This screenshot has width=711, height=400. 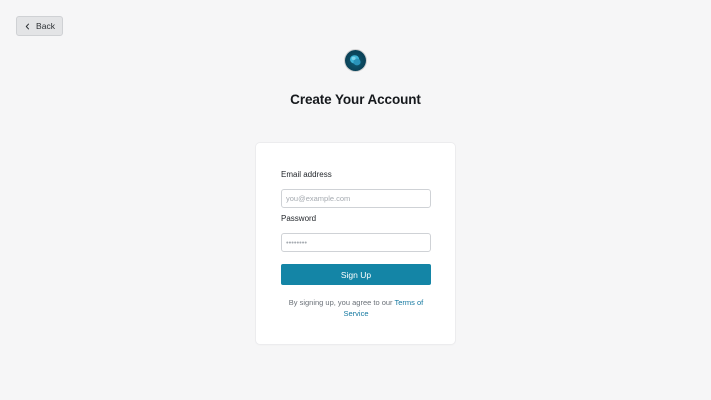 I want to click on back-button: Back, so click(x=39, y=26).